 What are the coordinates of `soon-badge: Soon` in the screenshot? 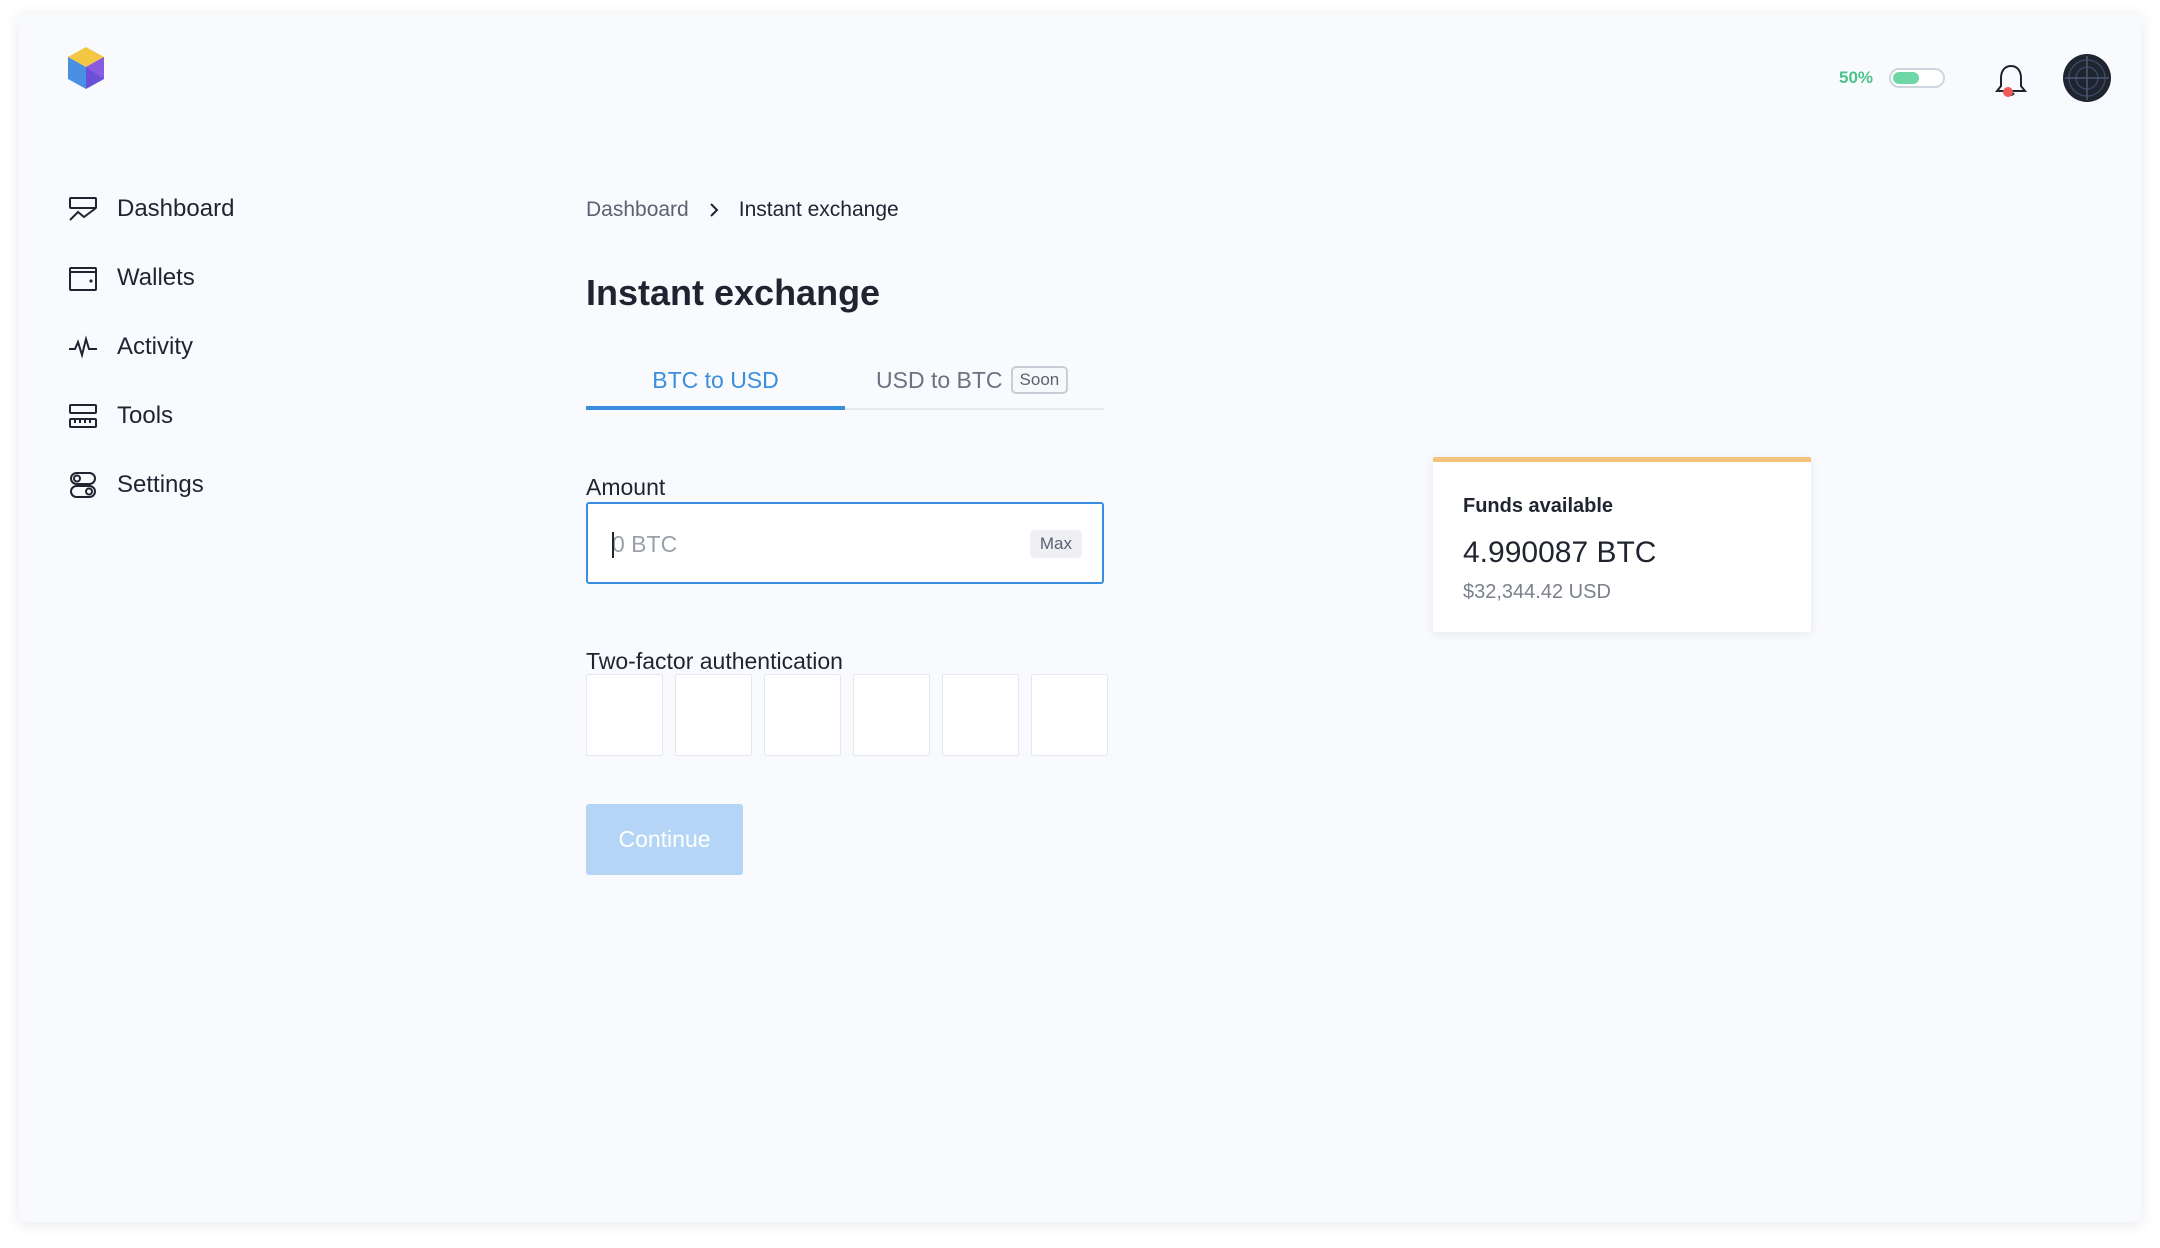 It's located at (1039, 380).